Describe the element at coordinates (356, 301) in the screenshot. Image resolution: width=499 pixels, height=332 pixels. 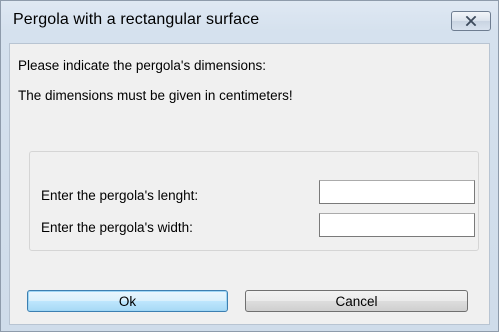
I see `cancel-button: Cancel` at that location.